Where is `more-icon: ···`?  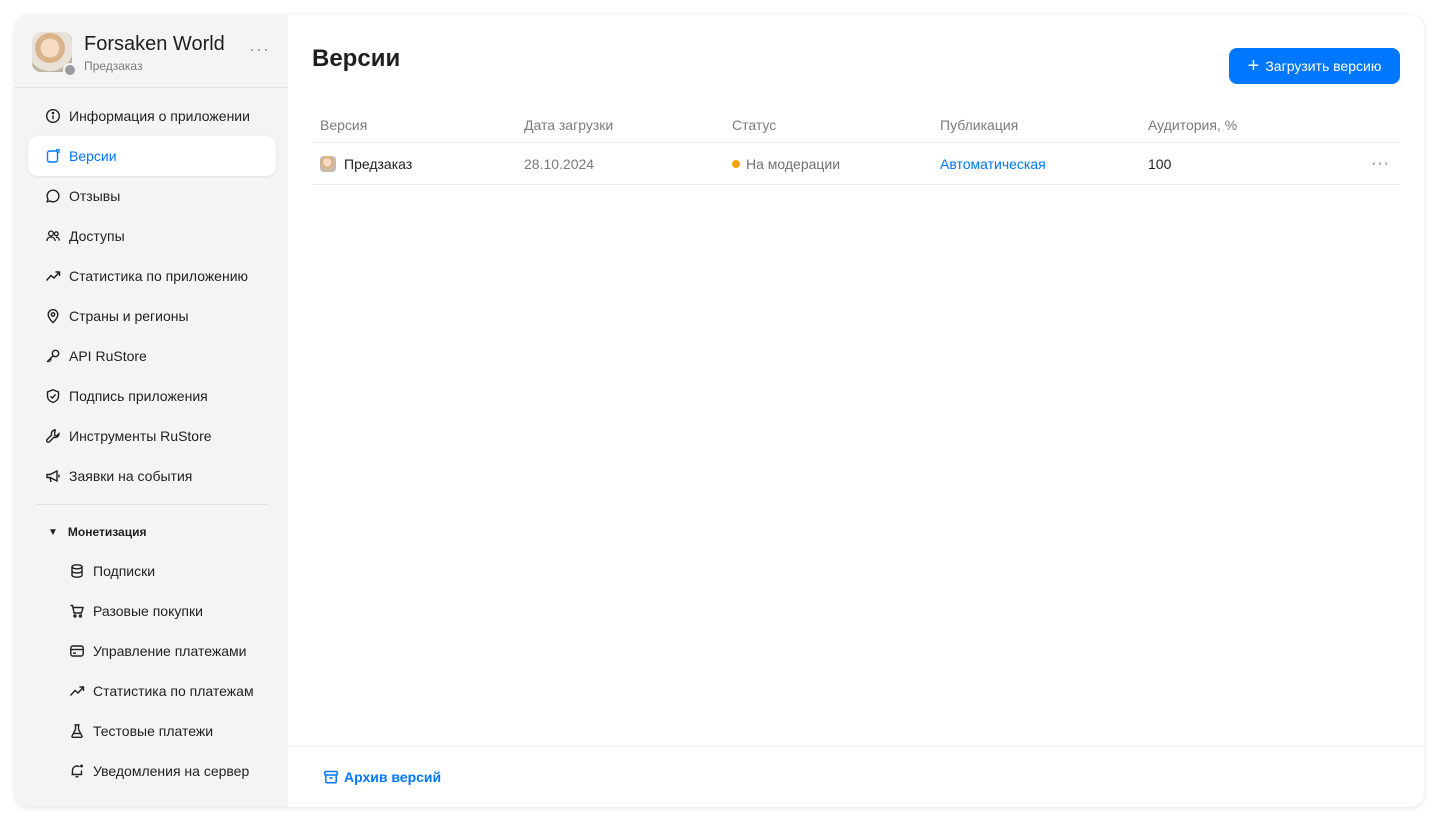 more-icon: ··· is located at coordinates (259, 49).